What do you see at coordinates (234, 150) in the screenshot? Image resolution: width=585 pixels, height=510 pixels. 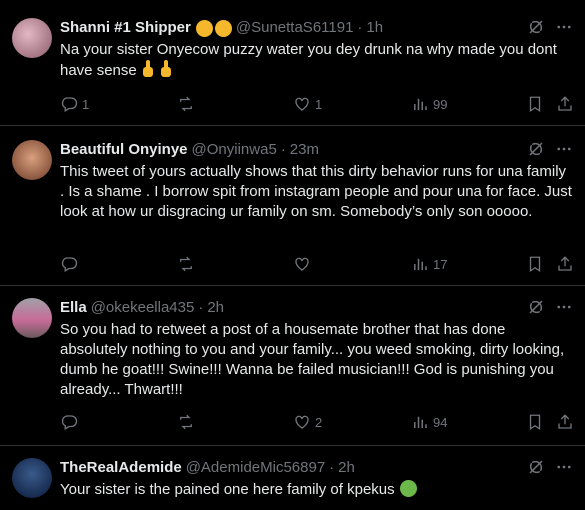 I see `user-handle: @Onyiinwa5` at bounding box center [234, 150].